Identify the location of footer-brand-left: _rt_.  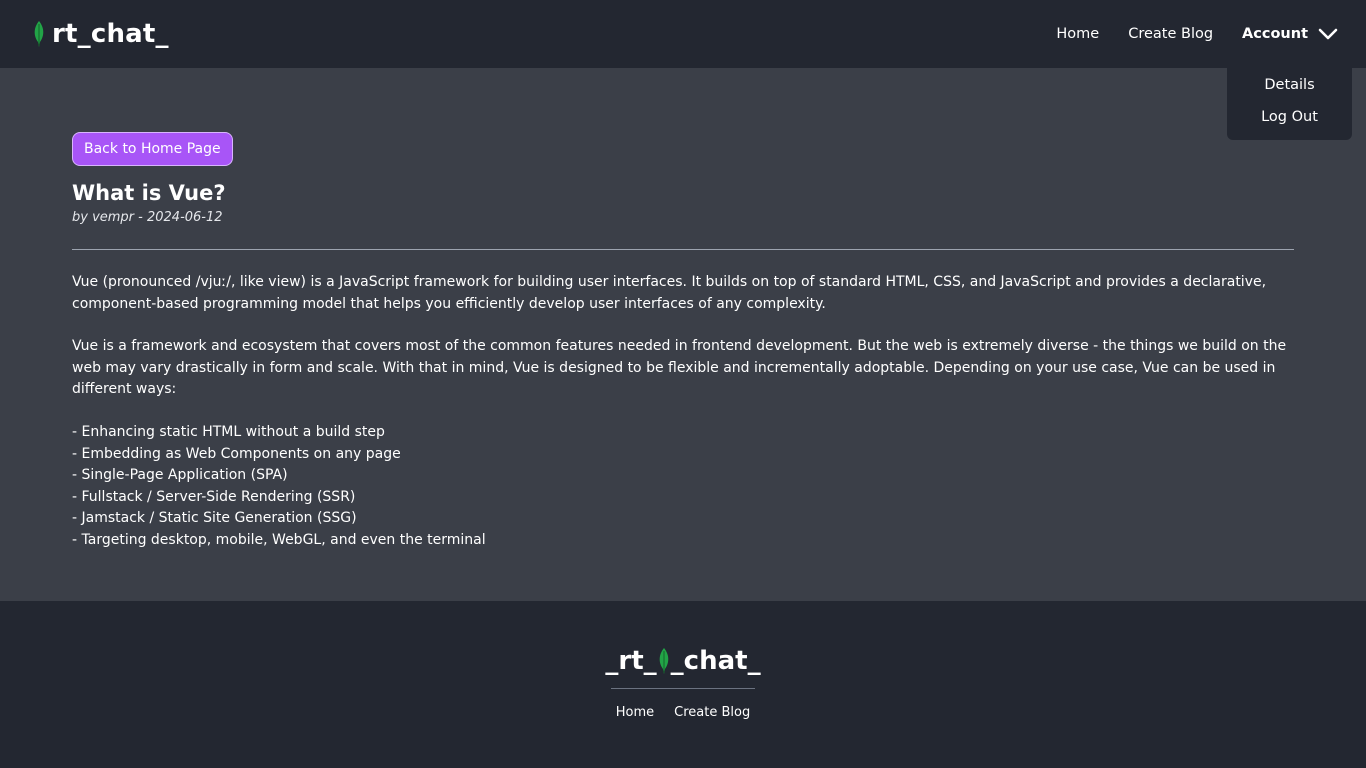
(631, 661).